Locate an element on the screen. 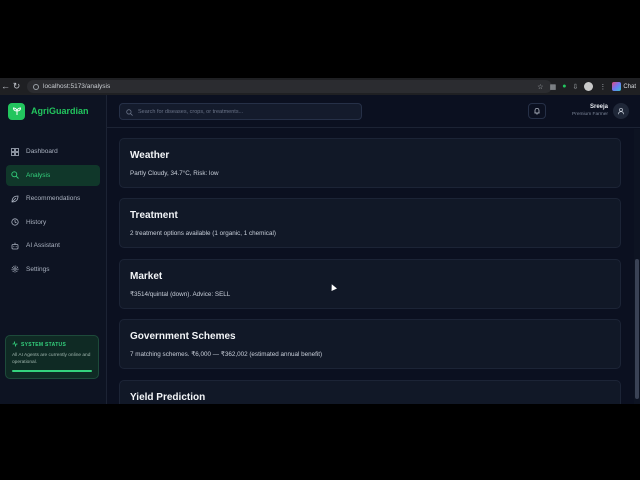  gear-icon is located at coordinates (15, 269).